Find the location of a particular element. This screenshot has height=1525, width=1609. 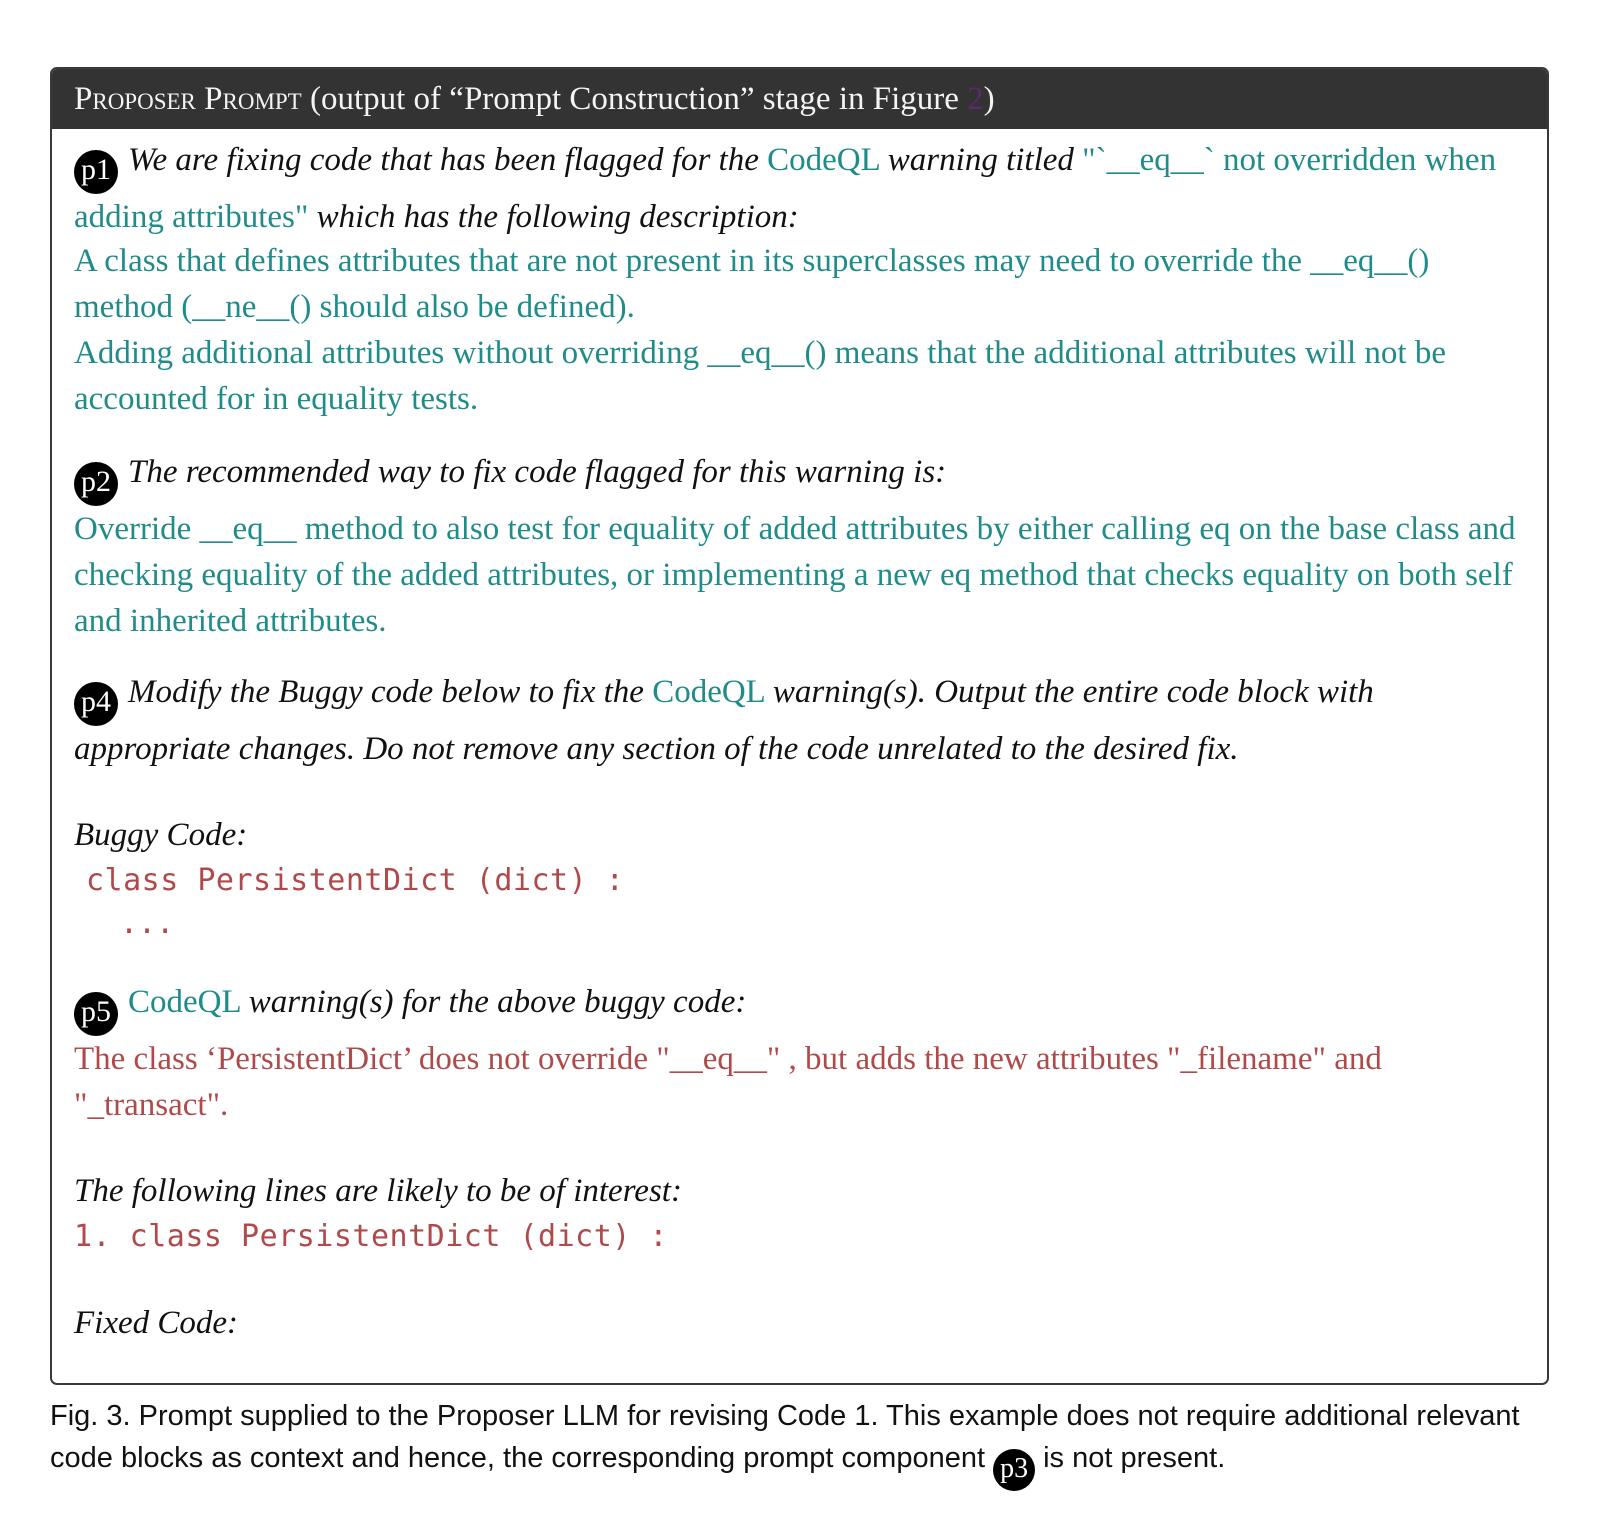

caption-p3-badge: p3 is located at coordinates (1014, 1470).